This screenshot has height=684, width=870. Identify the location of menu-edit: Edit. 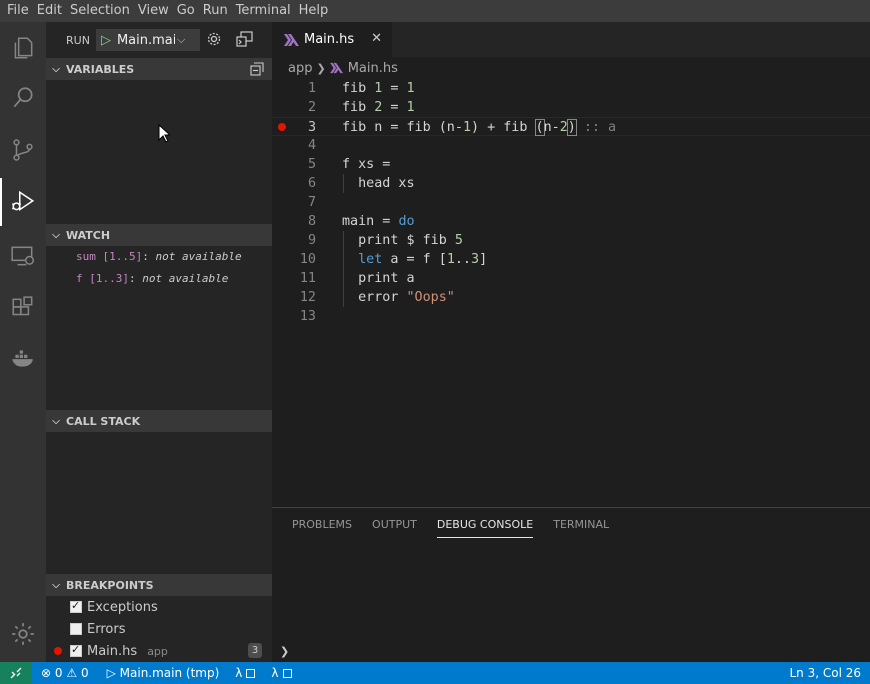
(49, 11).